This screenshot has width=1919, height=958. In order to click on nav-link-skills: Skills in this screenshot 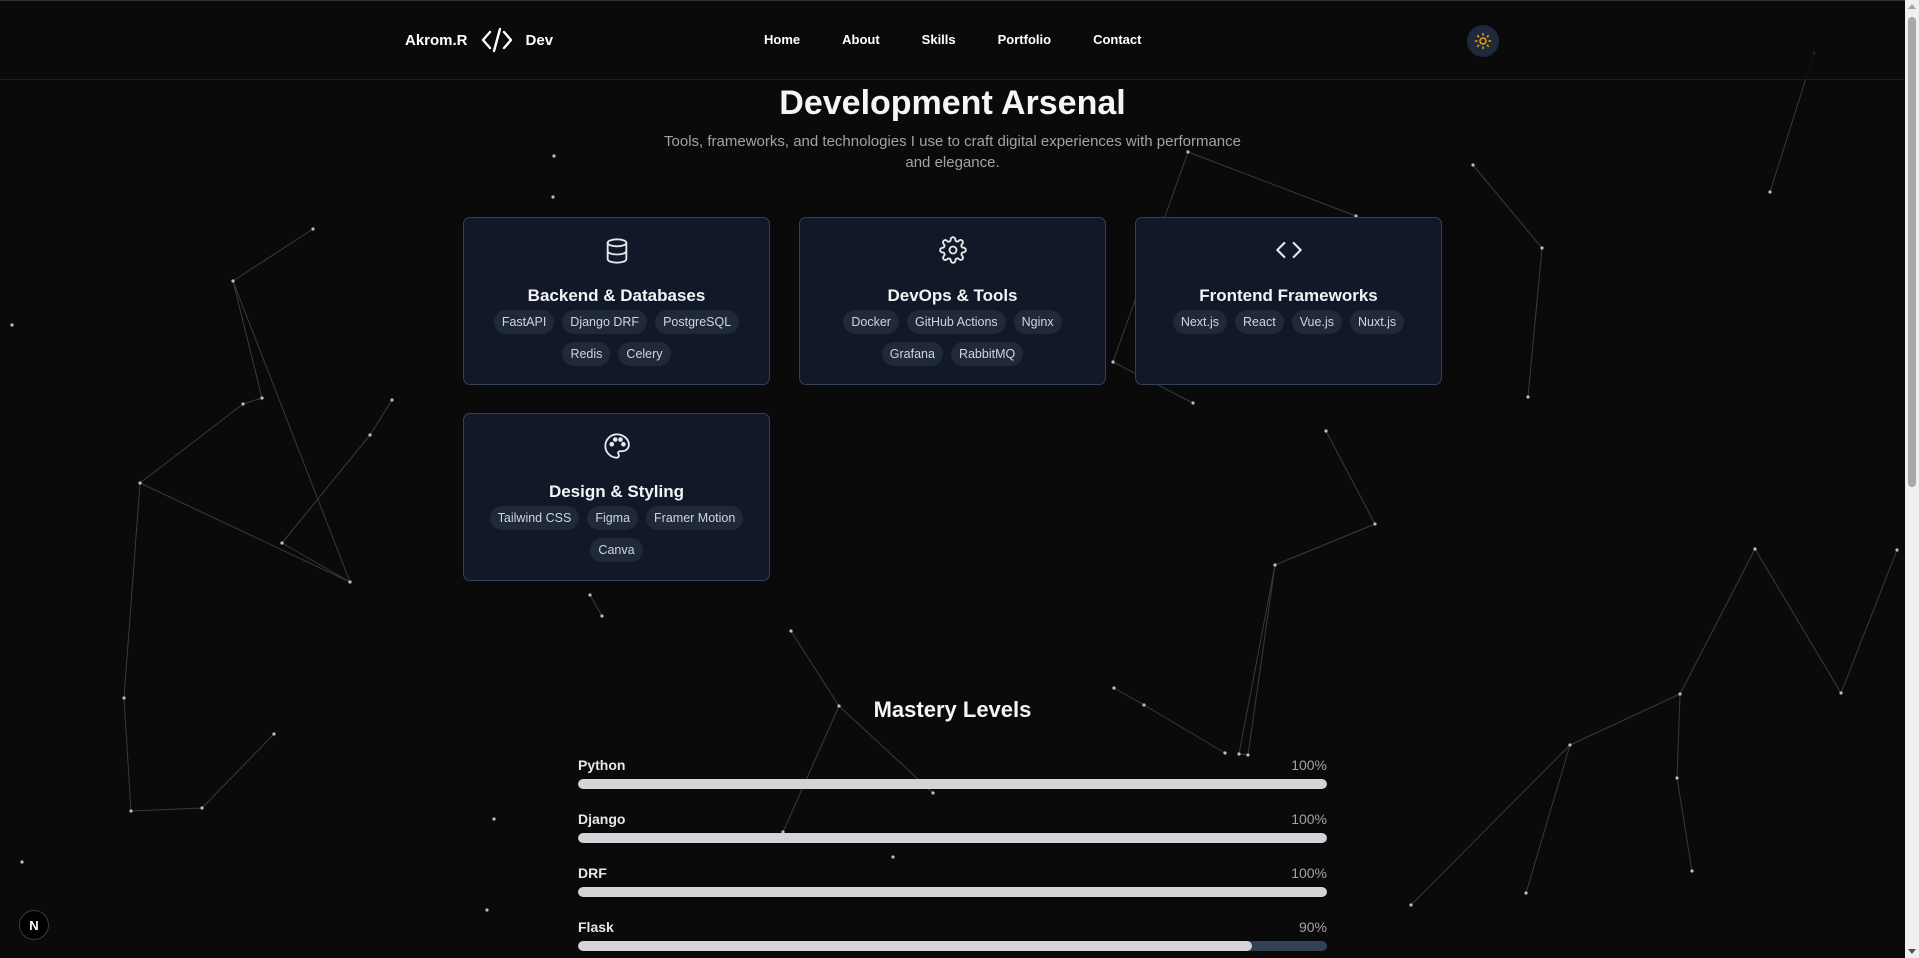, I will do `click(939, 39)`.